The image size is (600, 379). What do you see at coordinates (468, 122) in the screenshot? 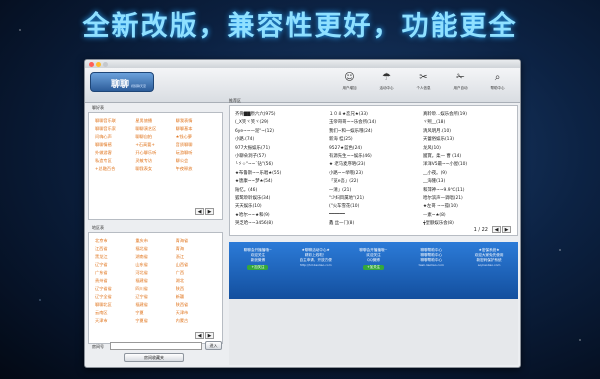
I see `room-list-item: ヾ熙__(18)` at bounding box center [468, 122].